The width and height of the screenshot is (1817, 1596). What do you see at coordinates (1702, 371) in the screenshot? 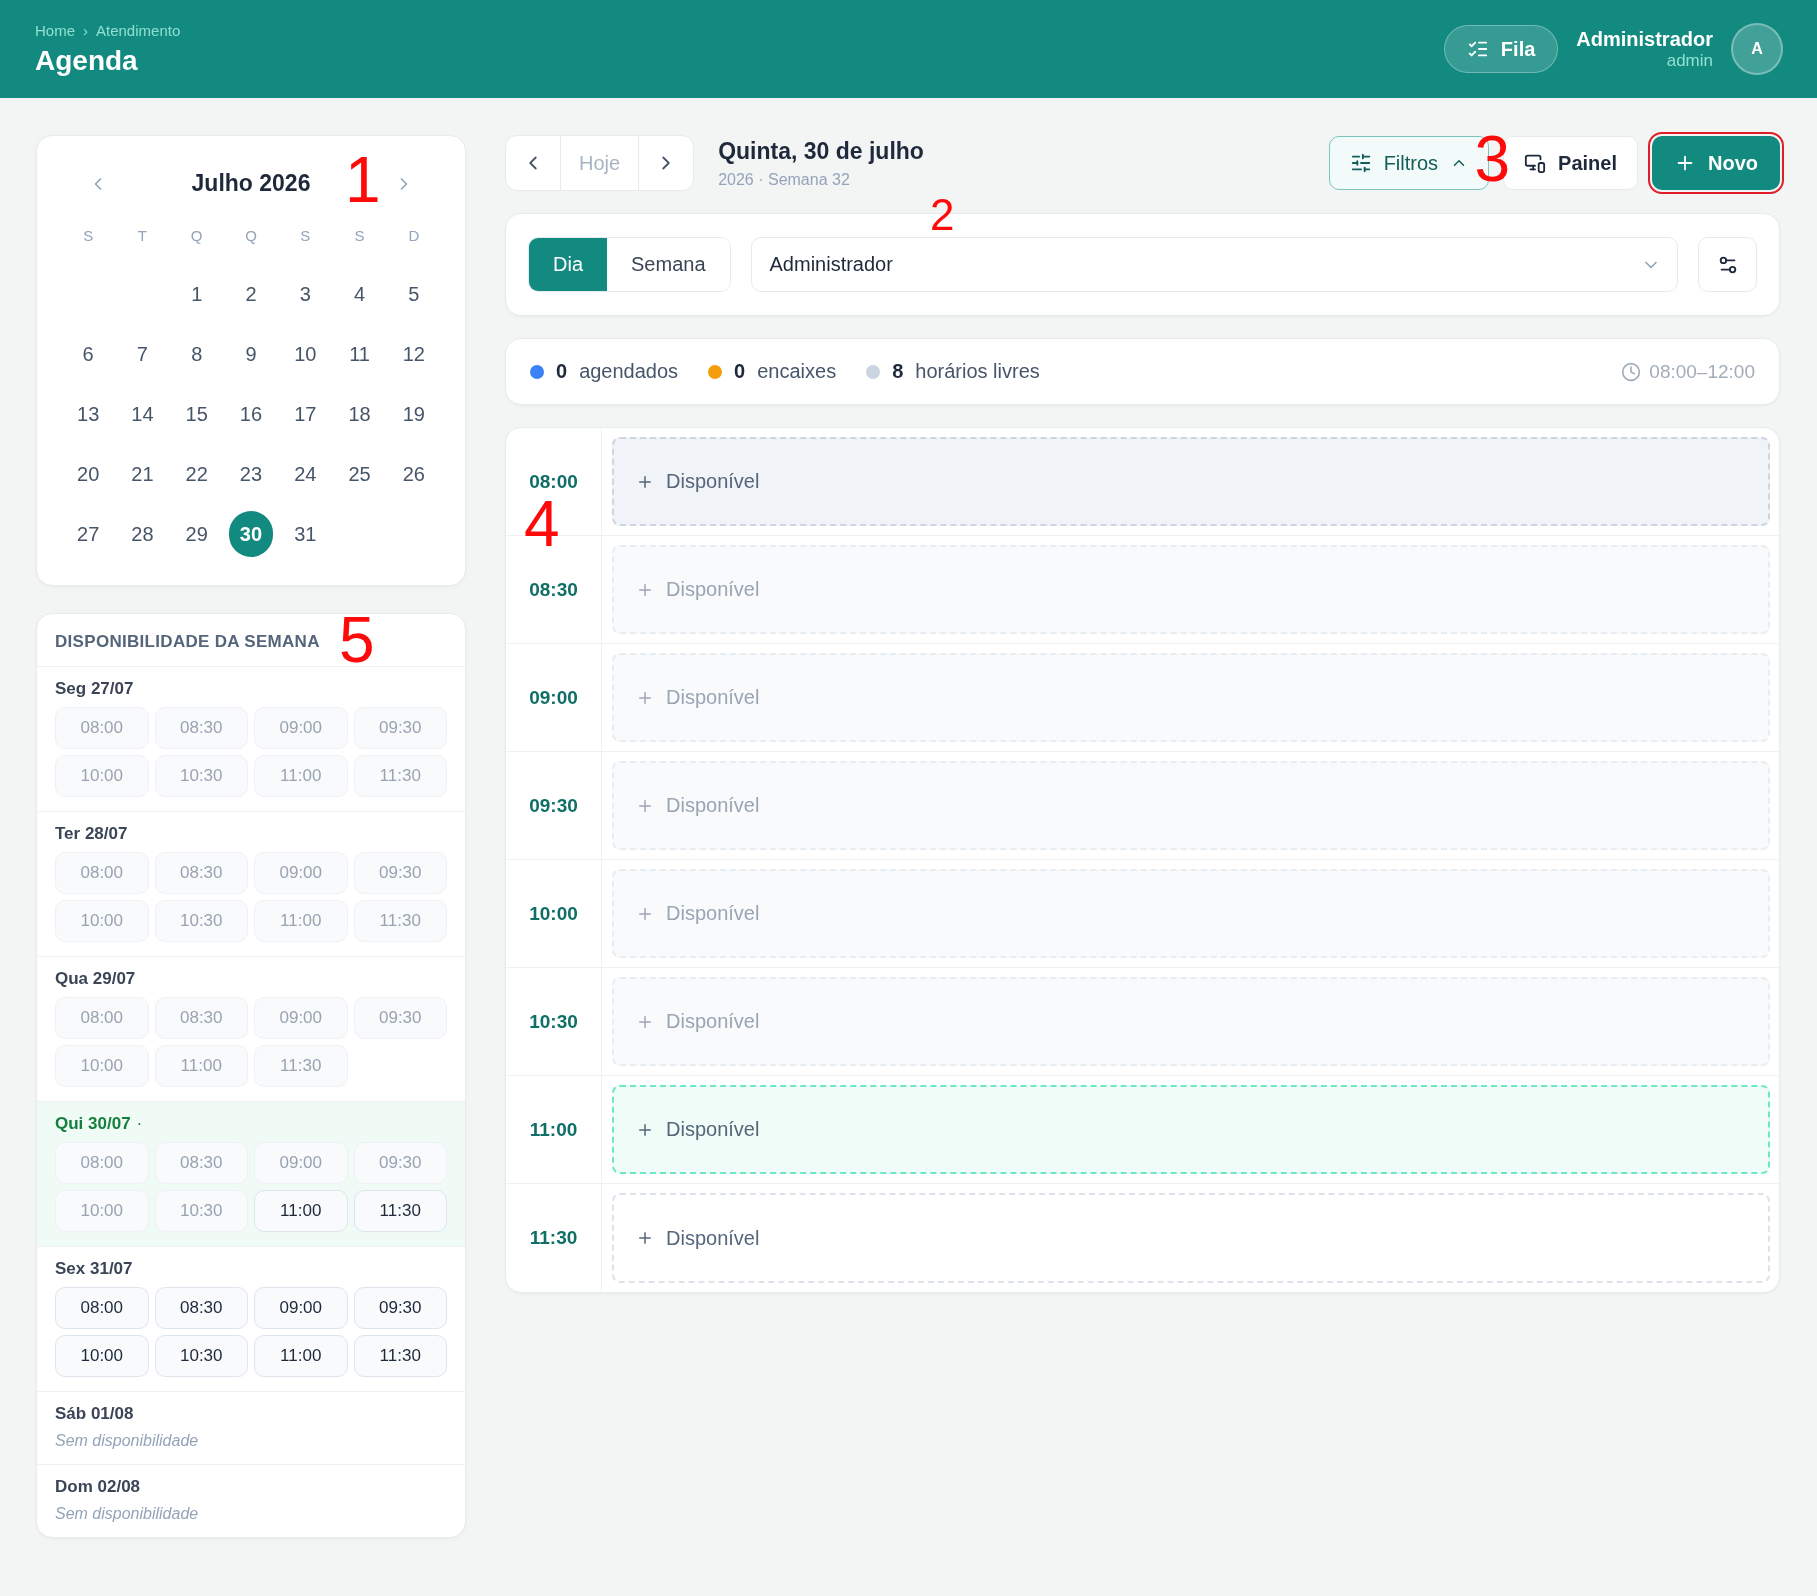
I see `working-hours: 08:00–12:00` at bounding box center [1702, 371].